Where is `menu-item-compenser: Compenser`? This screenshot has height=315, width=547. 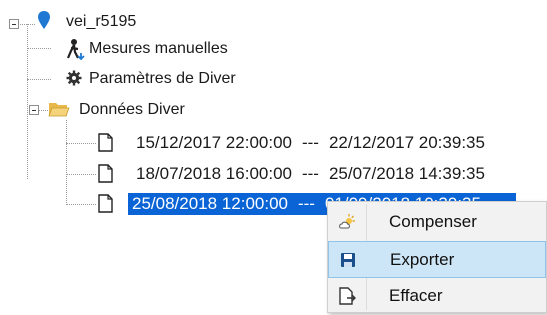
menu-item-compenser: Compenser is located at coordinates (437, 222).